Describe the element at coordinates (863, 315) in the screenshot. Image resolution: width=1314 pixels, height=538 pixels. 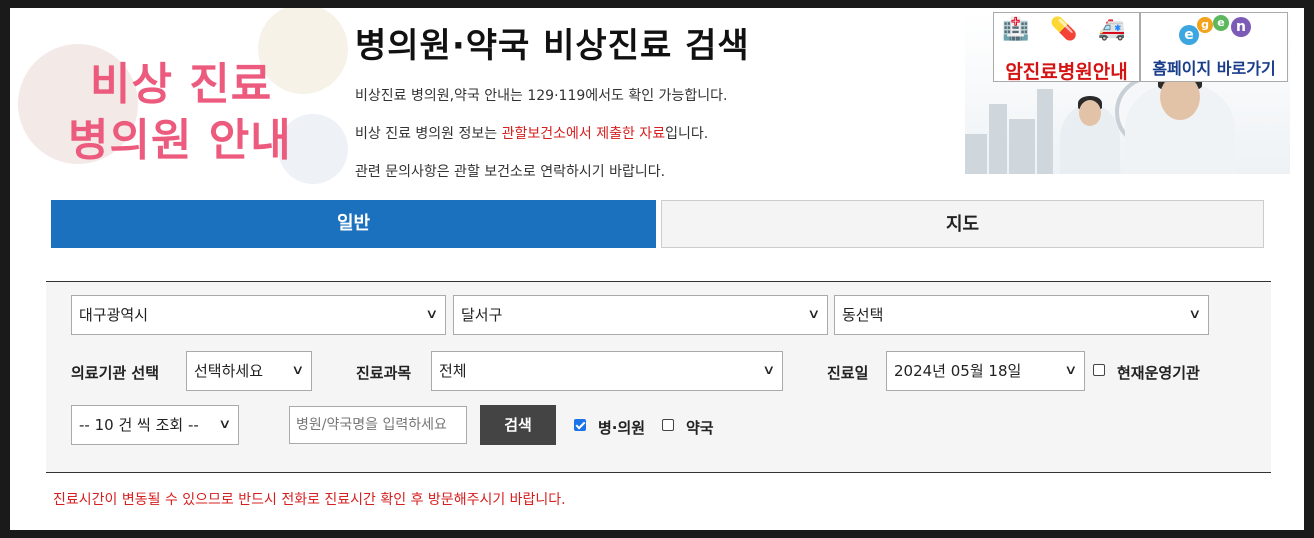
I see `dong-select-value: 동선택` at that location.